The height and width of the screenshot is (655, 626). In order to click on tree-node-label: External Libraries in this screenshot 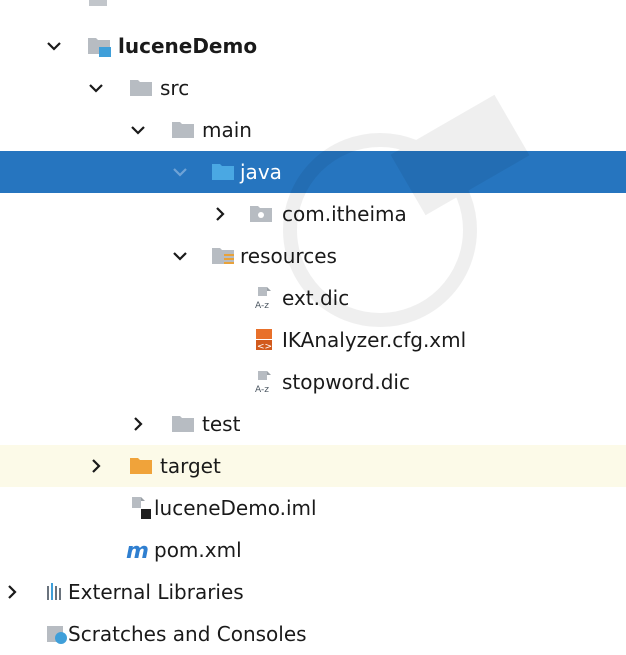, I will do `click(156, 592)`.